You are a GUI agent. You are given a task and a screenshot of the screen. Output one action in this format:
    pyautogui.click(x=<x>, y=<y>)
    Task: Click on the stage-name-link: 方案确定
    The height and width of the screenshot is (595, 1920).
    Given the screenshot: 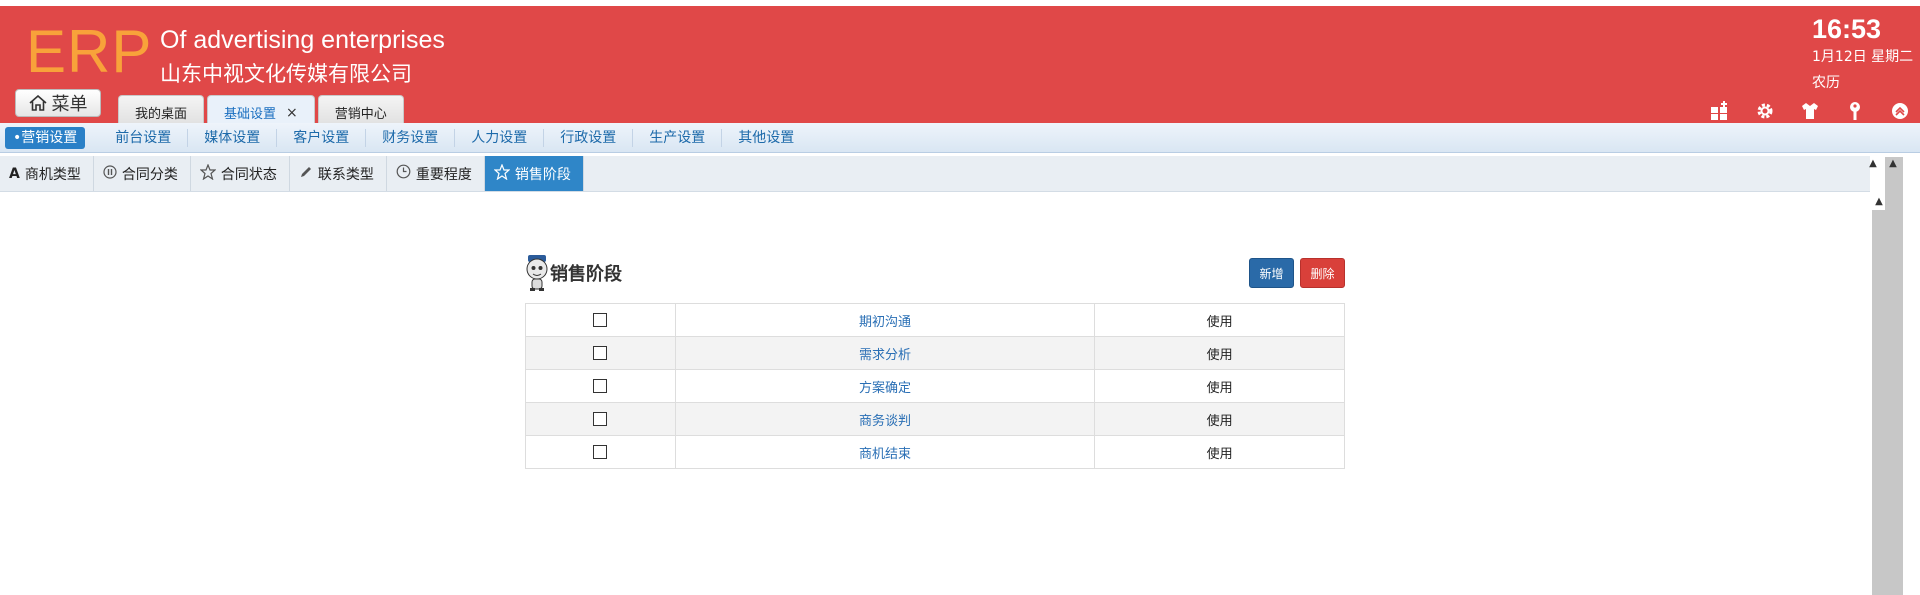 What is the action you would take?
    pyautogui.click(x=885, y=388)
    